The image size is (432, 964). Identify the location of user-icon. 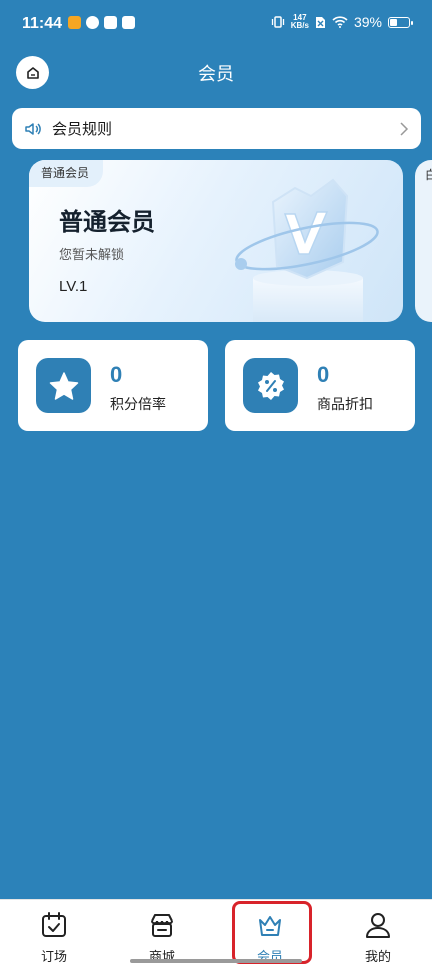
(378, 925).